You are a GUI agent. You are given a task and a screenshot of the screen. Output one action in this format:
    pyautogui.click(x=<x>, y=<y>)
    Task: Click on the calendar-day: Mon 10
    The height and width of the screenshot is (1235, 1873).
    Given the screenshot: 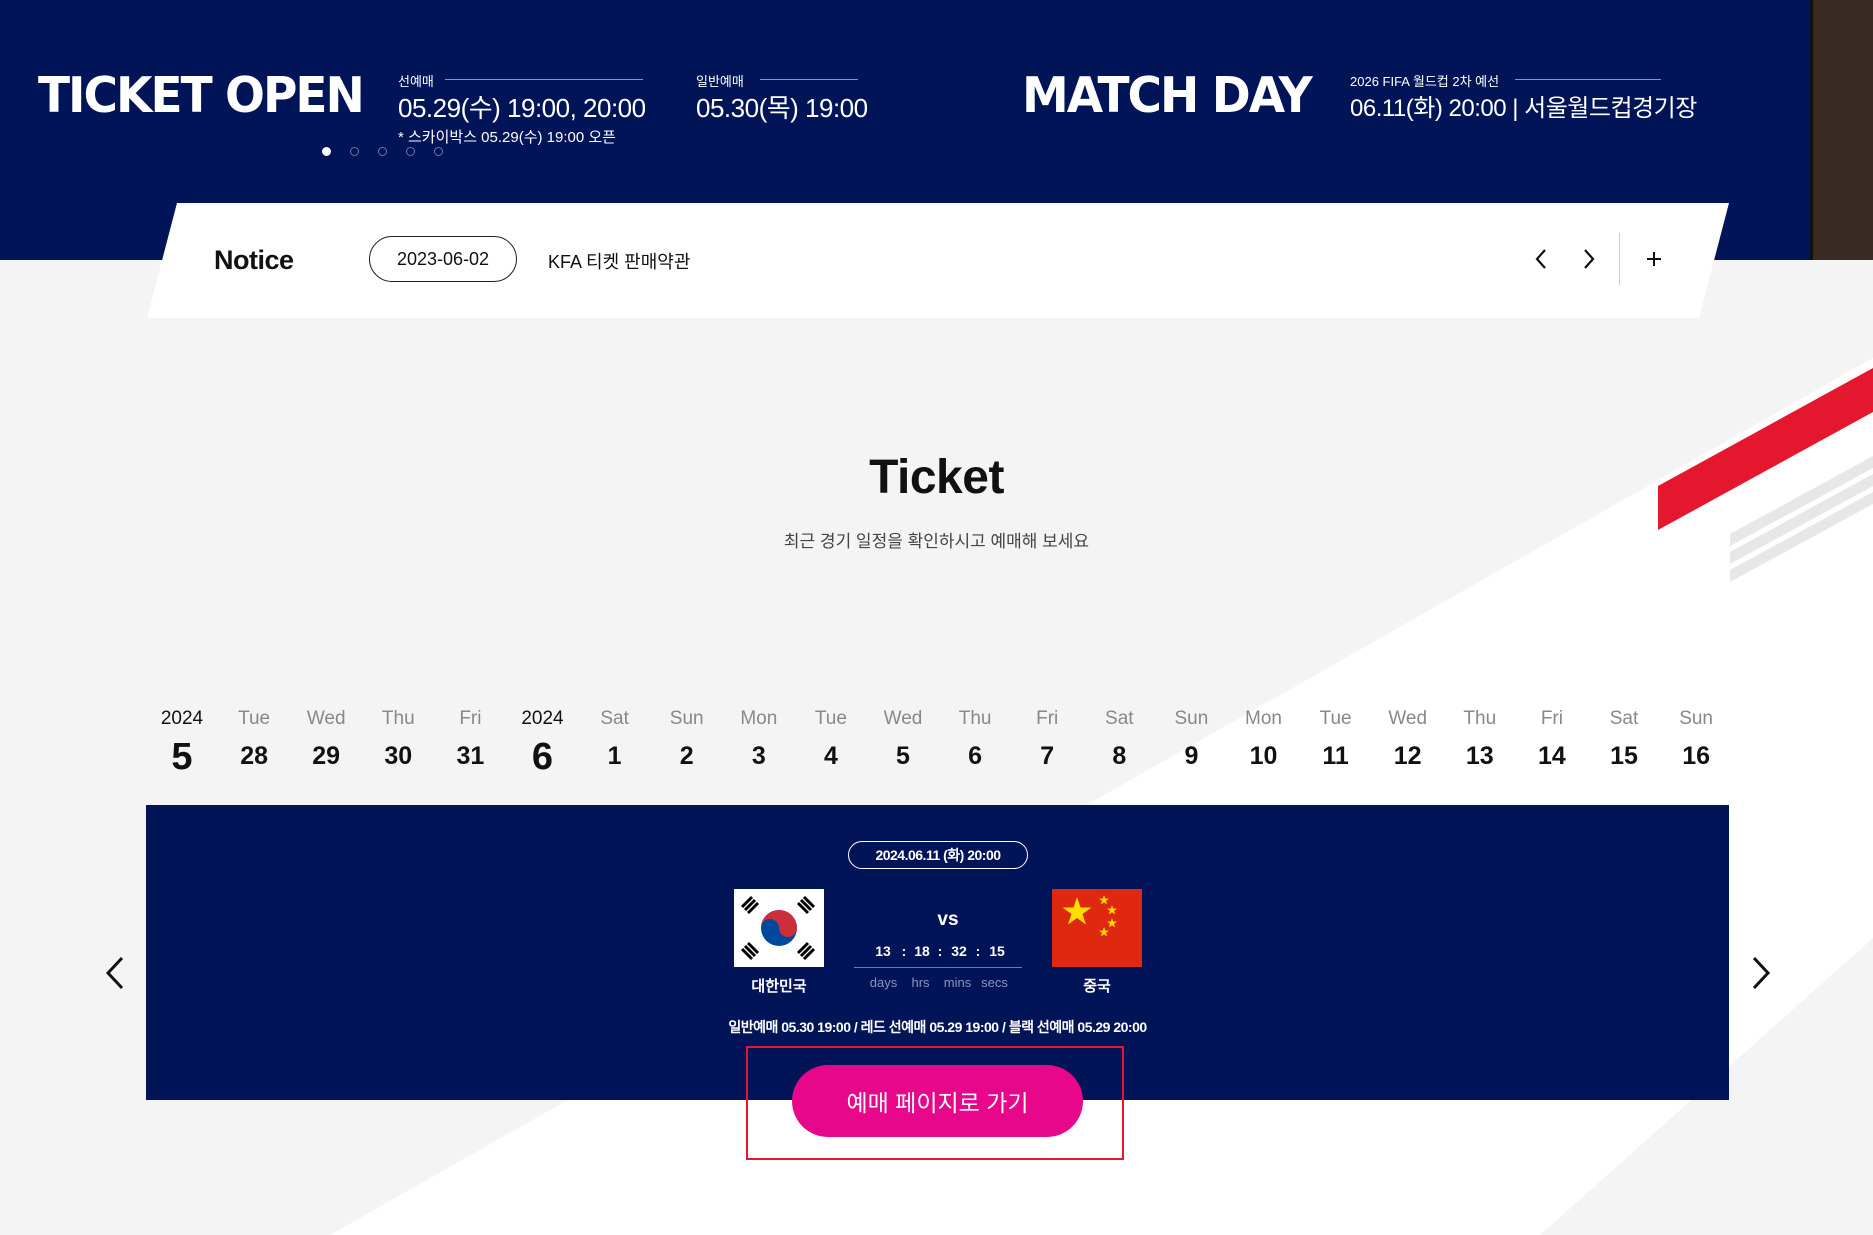 What is the action you would take?
    pyautogui.click(x=1264, y=739)
    